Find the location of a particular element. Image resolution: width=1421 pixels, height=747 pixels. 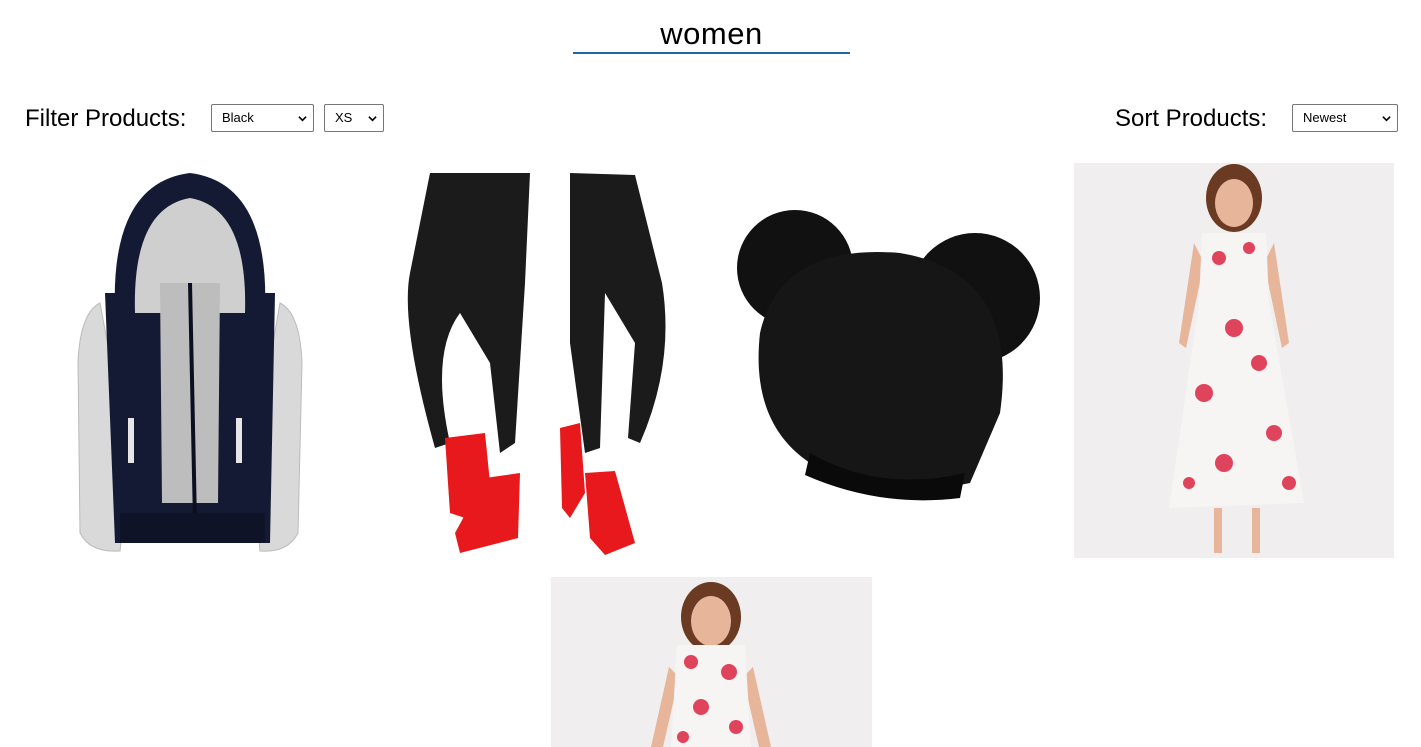

sort-value: Newest is located at coordinates (1325, 117).